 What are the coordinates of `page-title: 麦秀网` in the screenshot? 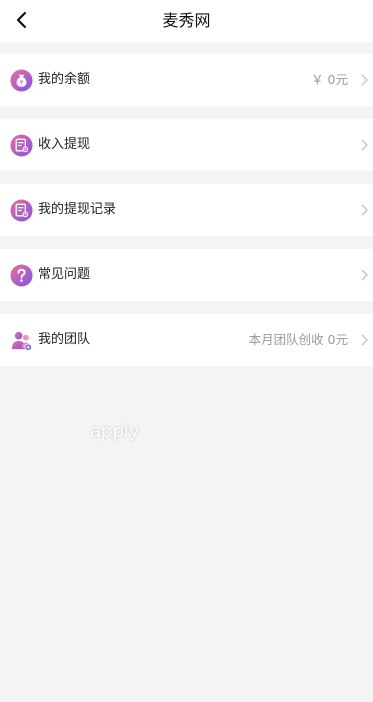 It's located at (186, 20).